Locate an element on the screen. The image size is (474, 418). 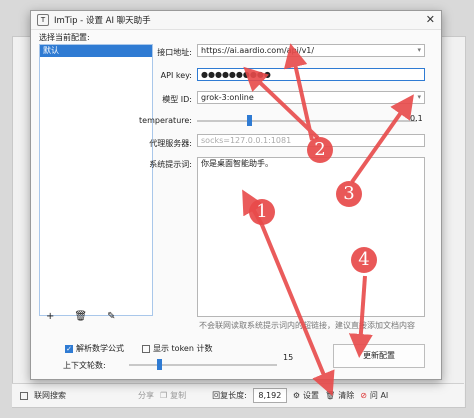
system-prompt-label: 系统提示词: is located at coordinates (170, 164).